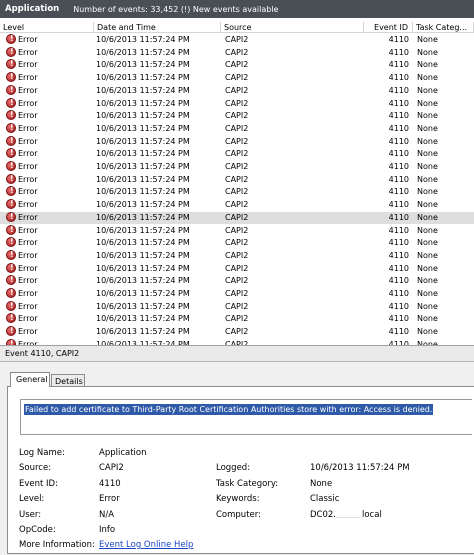 This screenshot has height=555, width=474. Describe the element at coordinates (30, 515) in the screenshot. I see `user-label: User:` at that location.